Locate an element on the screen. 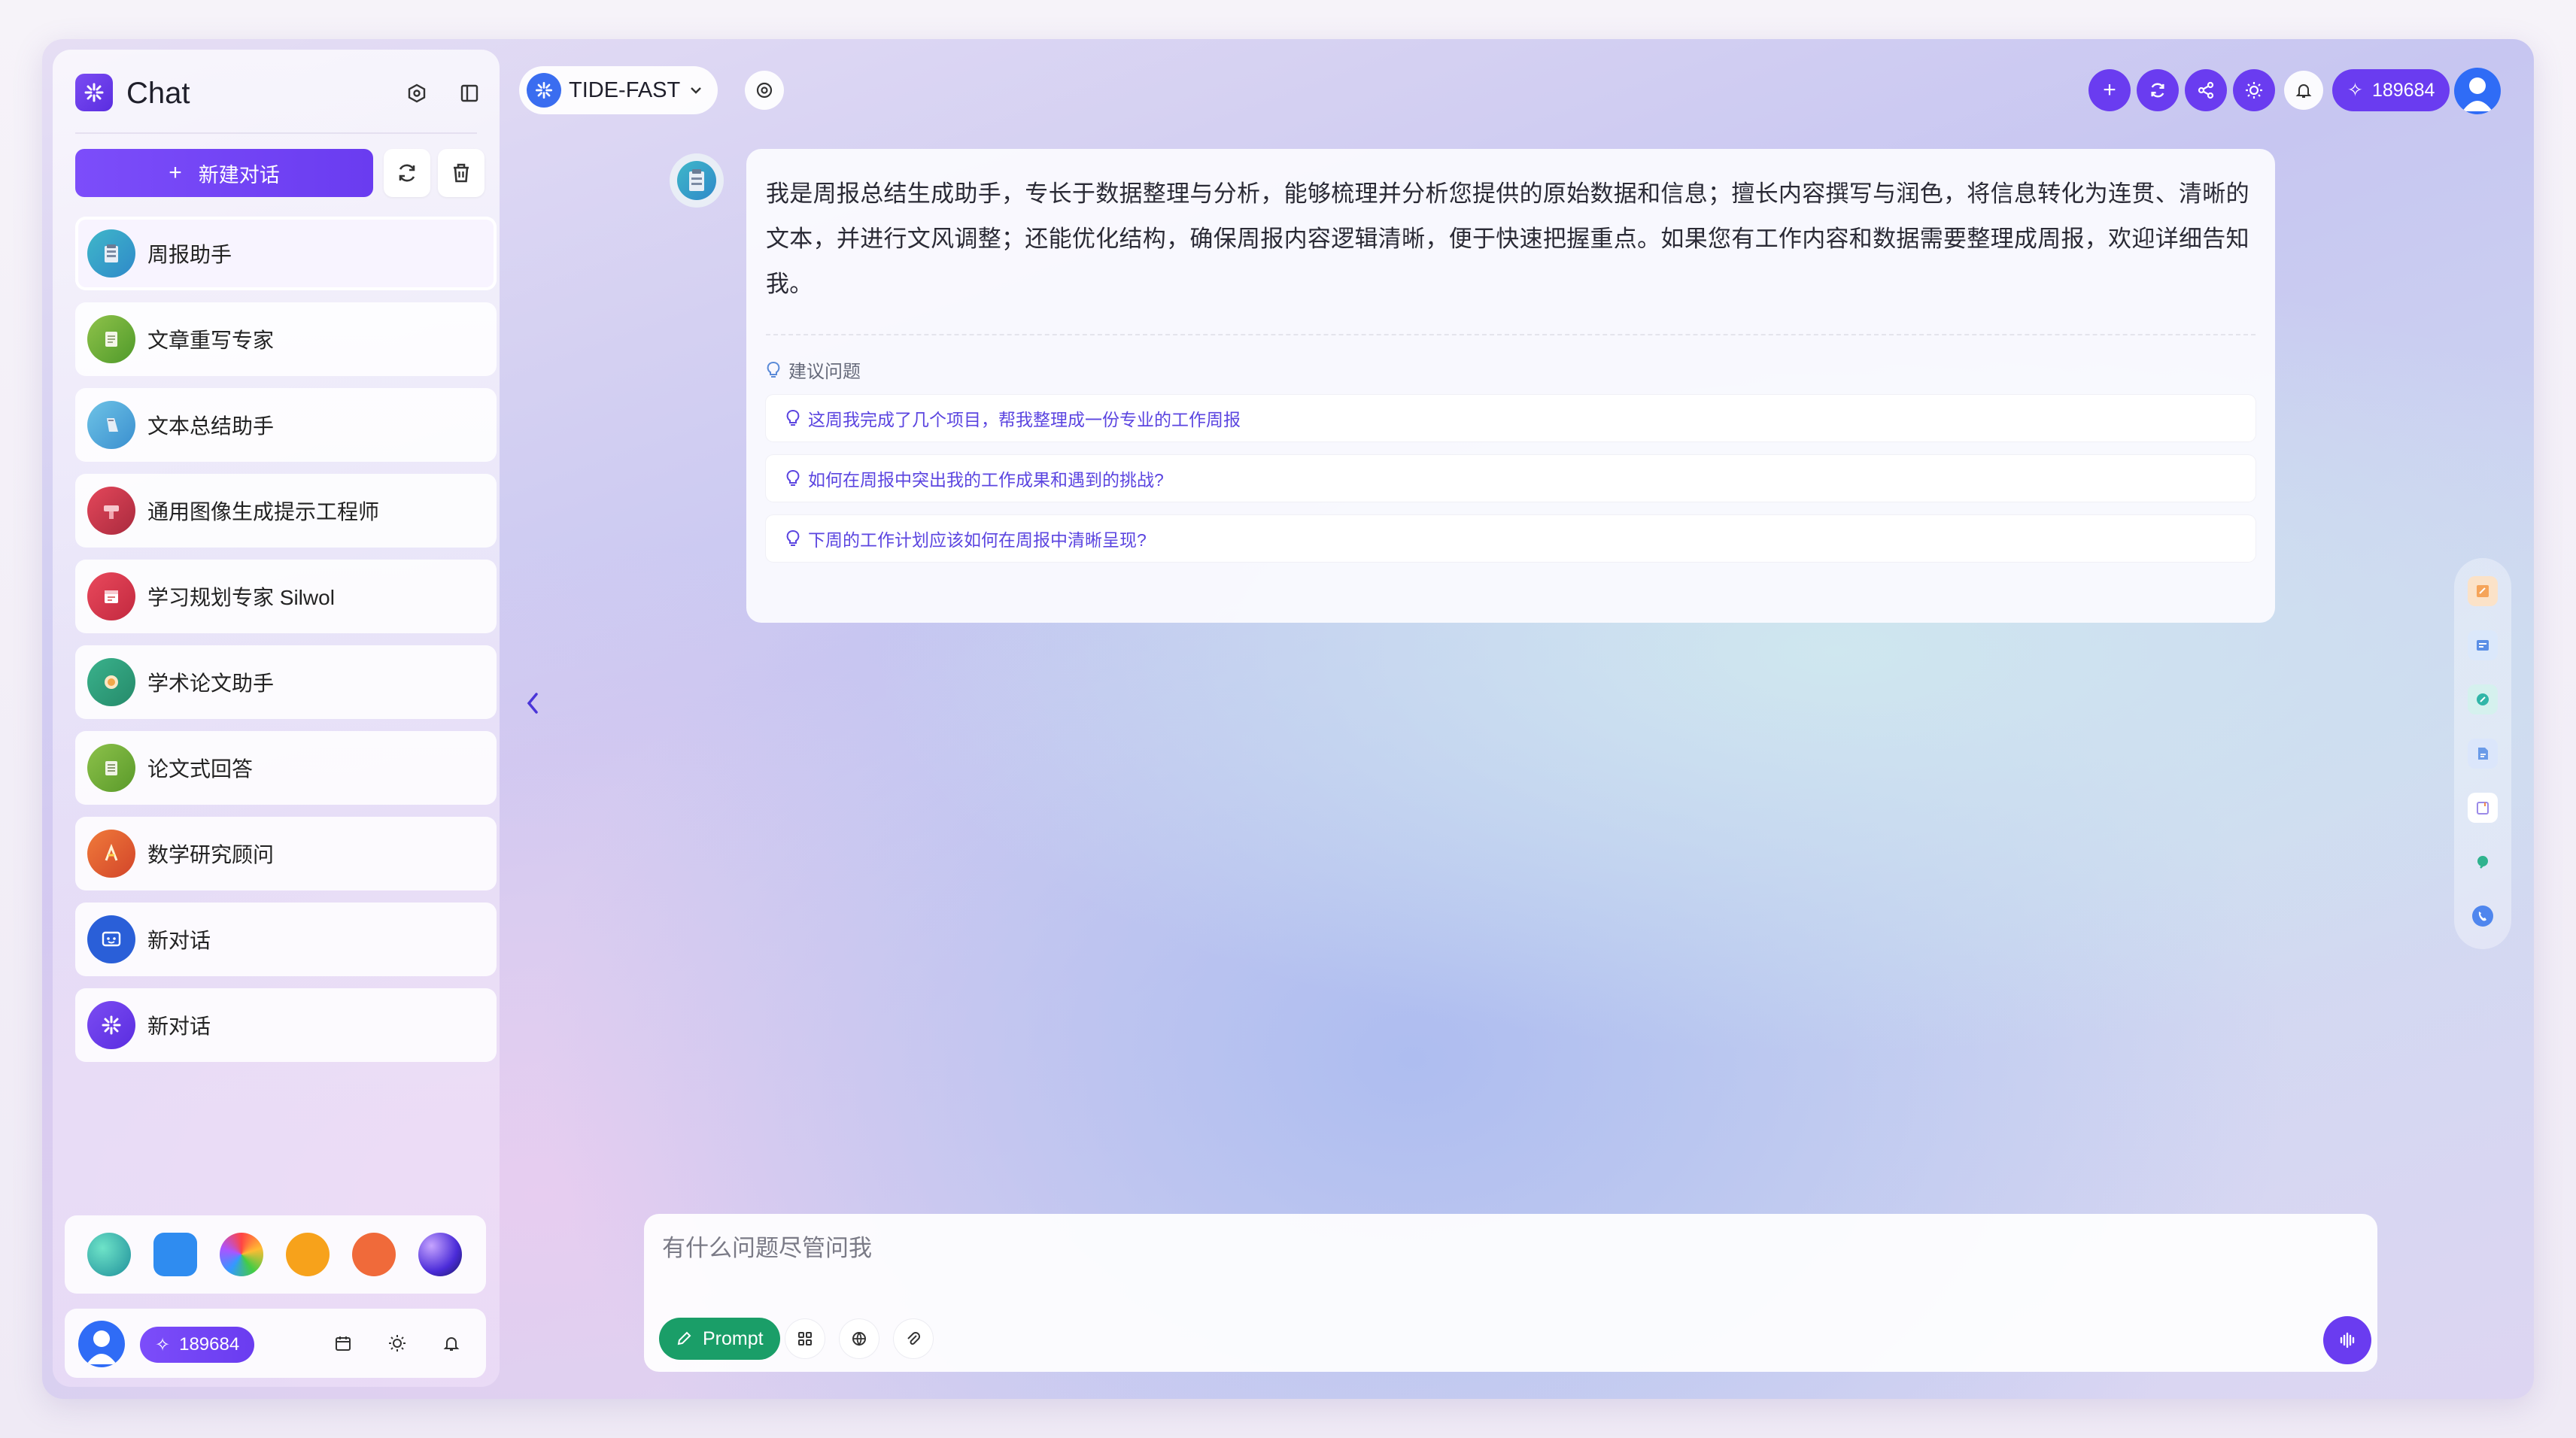  conversation-item-image-prompt: 通用图像生成提示工程师 is located at coordinates (286, 511).